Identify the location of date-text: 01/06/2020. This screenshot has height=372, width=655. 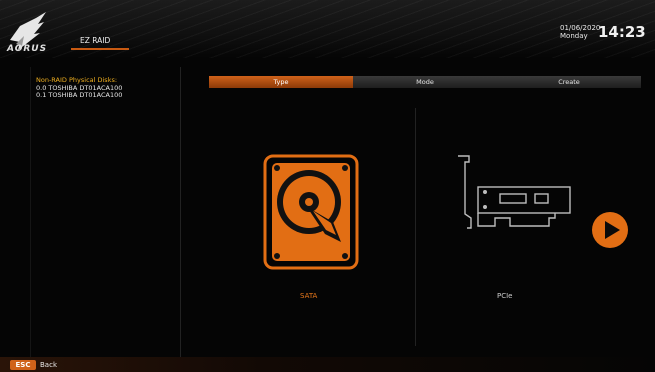
(580, 28).